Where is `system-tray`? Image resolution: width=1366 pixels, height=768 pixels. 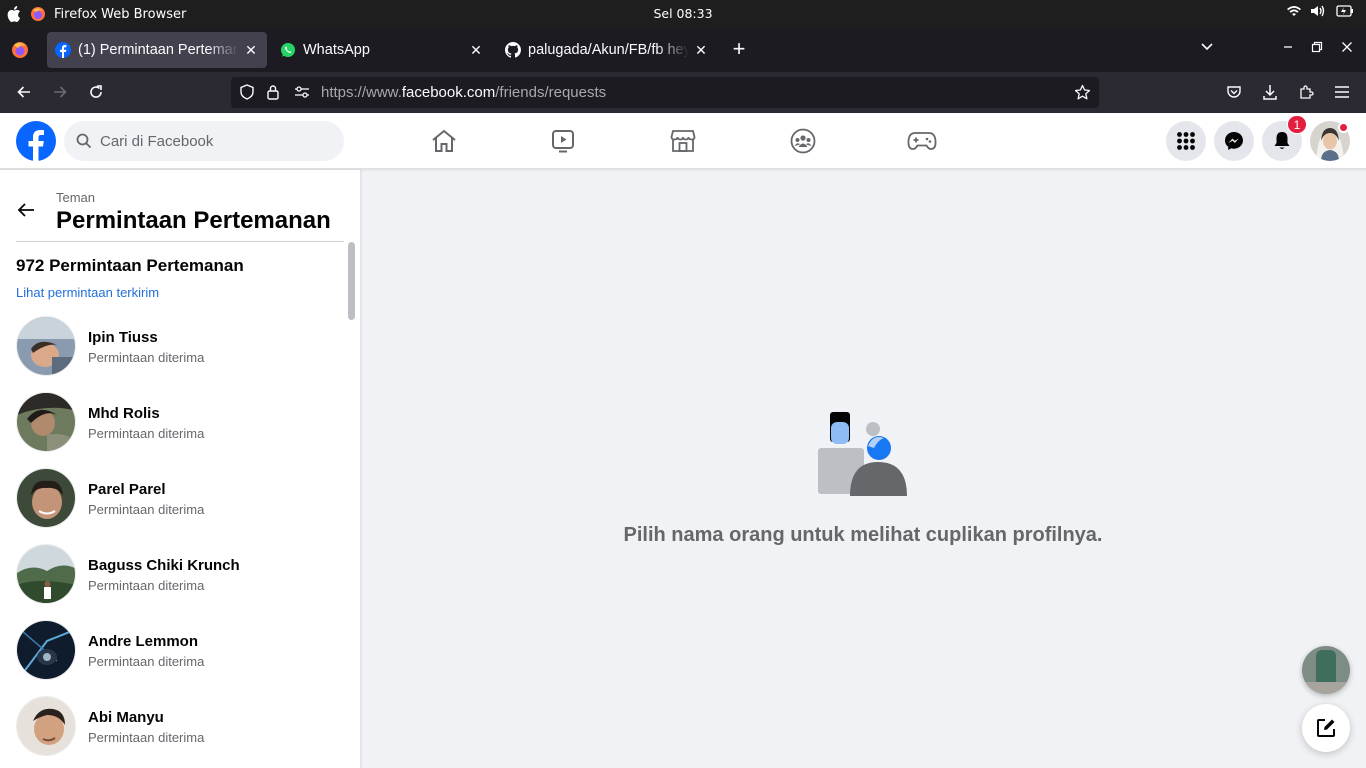
system-tray is located at coordinates (1320, 11).